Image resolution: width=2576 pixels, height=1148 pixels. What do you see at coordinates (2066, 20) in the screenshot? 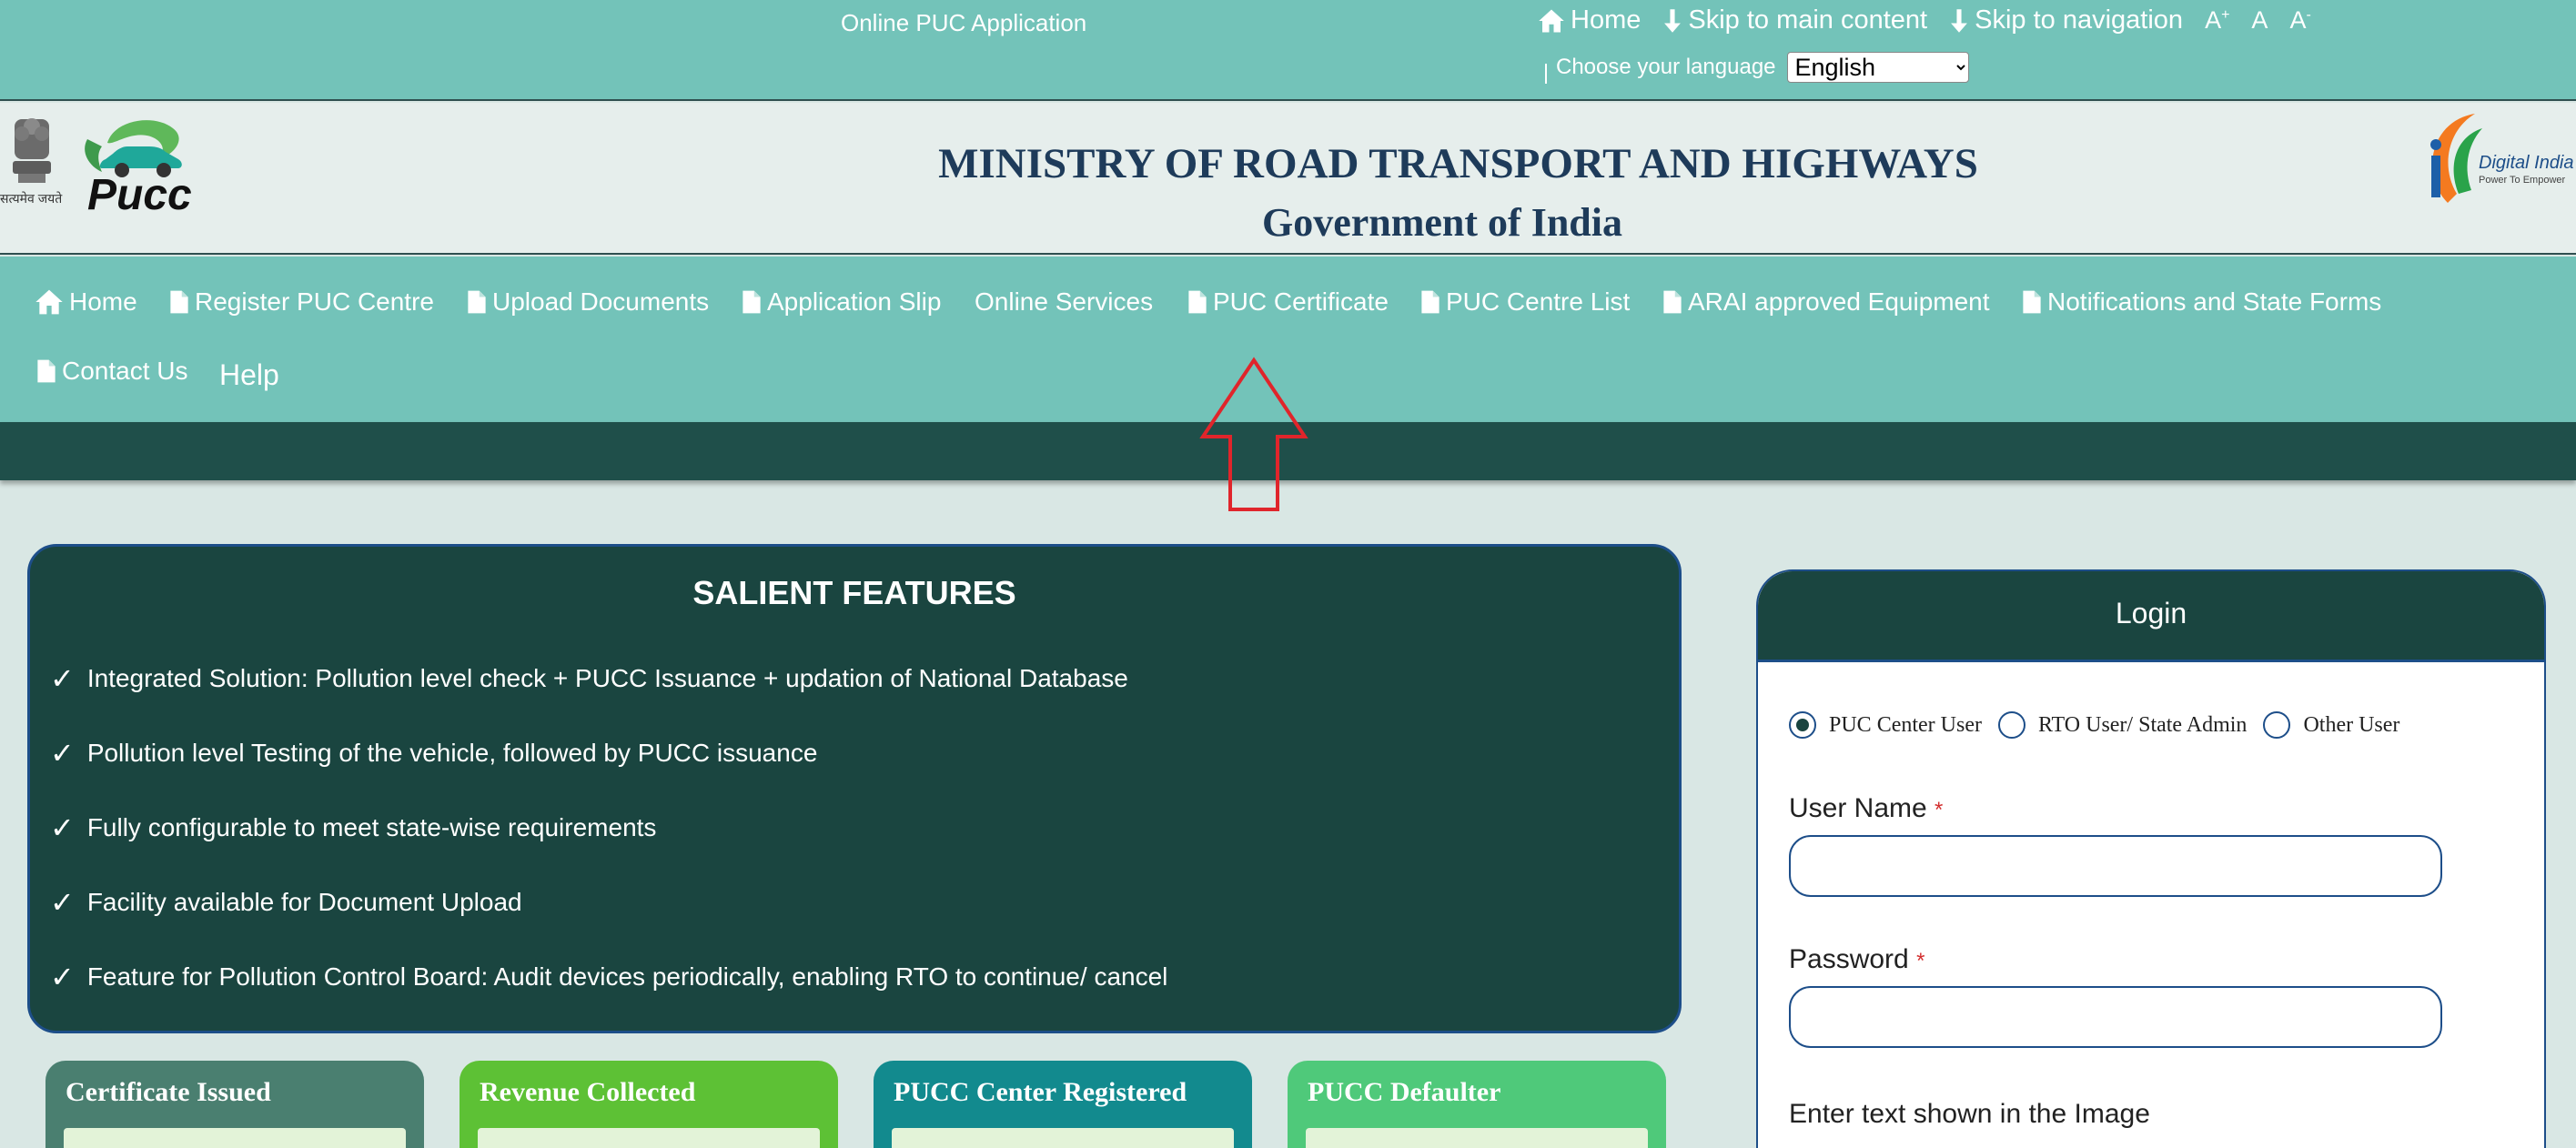
I see `skip-navigation-link: Skip to navigation` at bounding box center [2066, 20].